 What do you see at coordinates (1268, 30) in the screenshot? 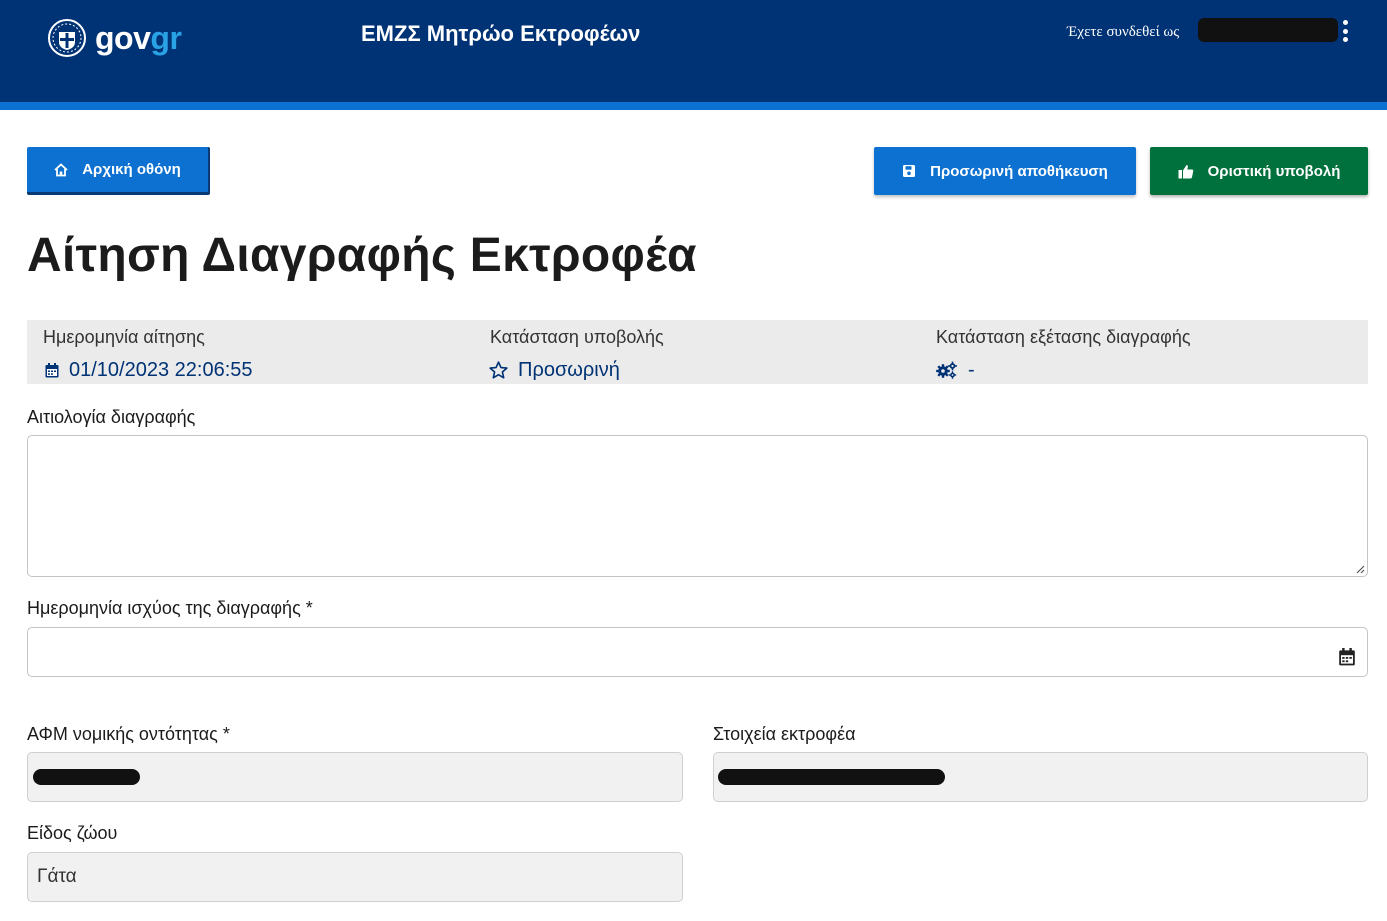
I see `redacted-username` at bounding box center [1268, 30].